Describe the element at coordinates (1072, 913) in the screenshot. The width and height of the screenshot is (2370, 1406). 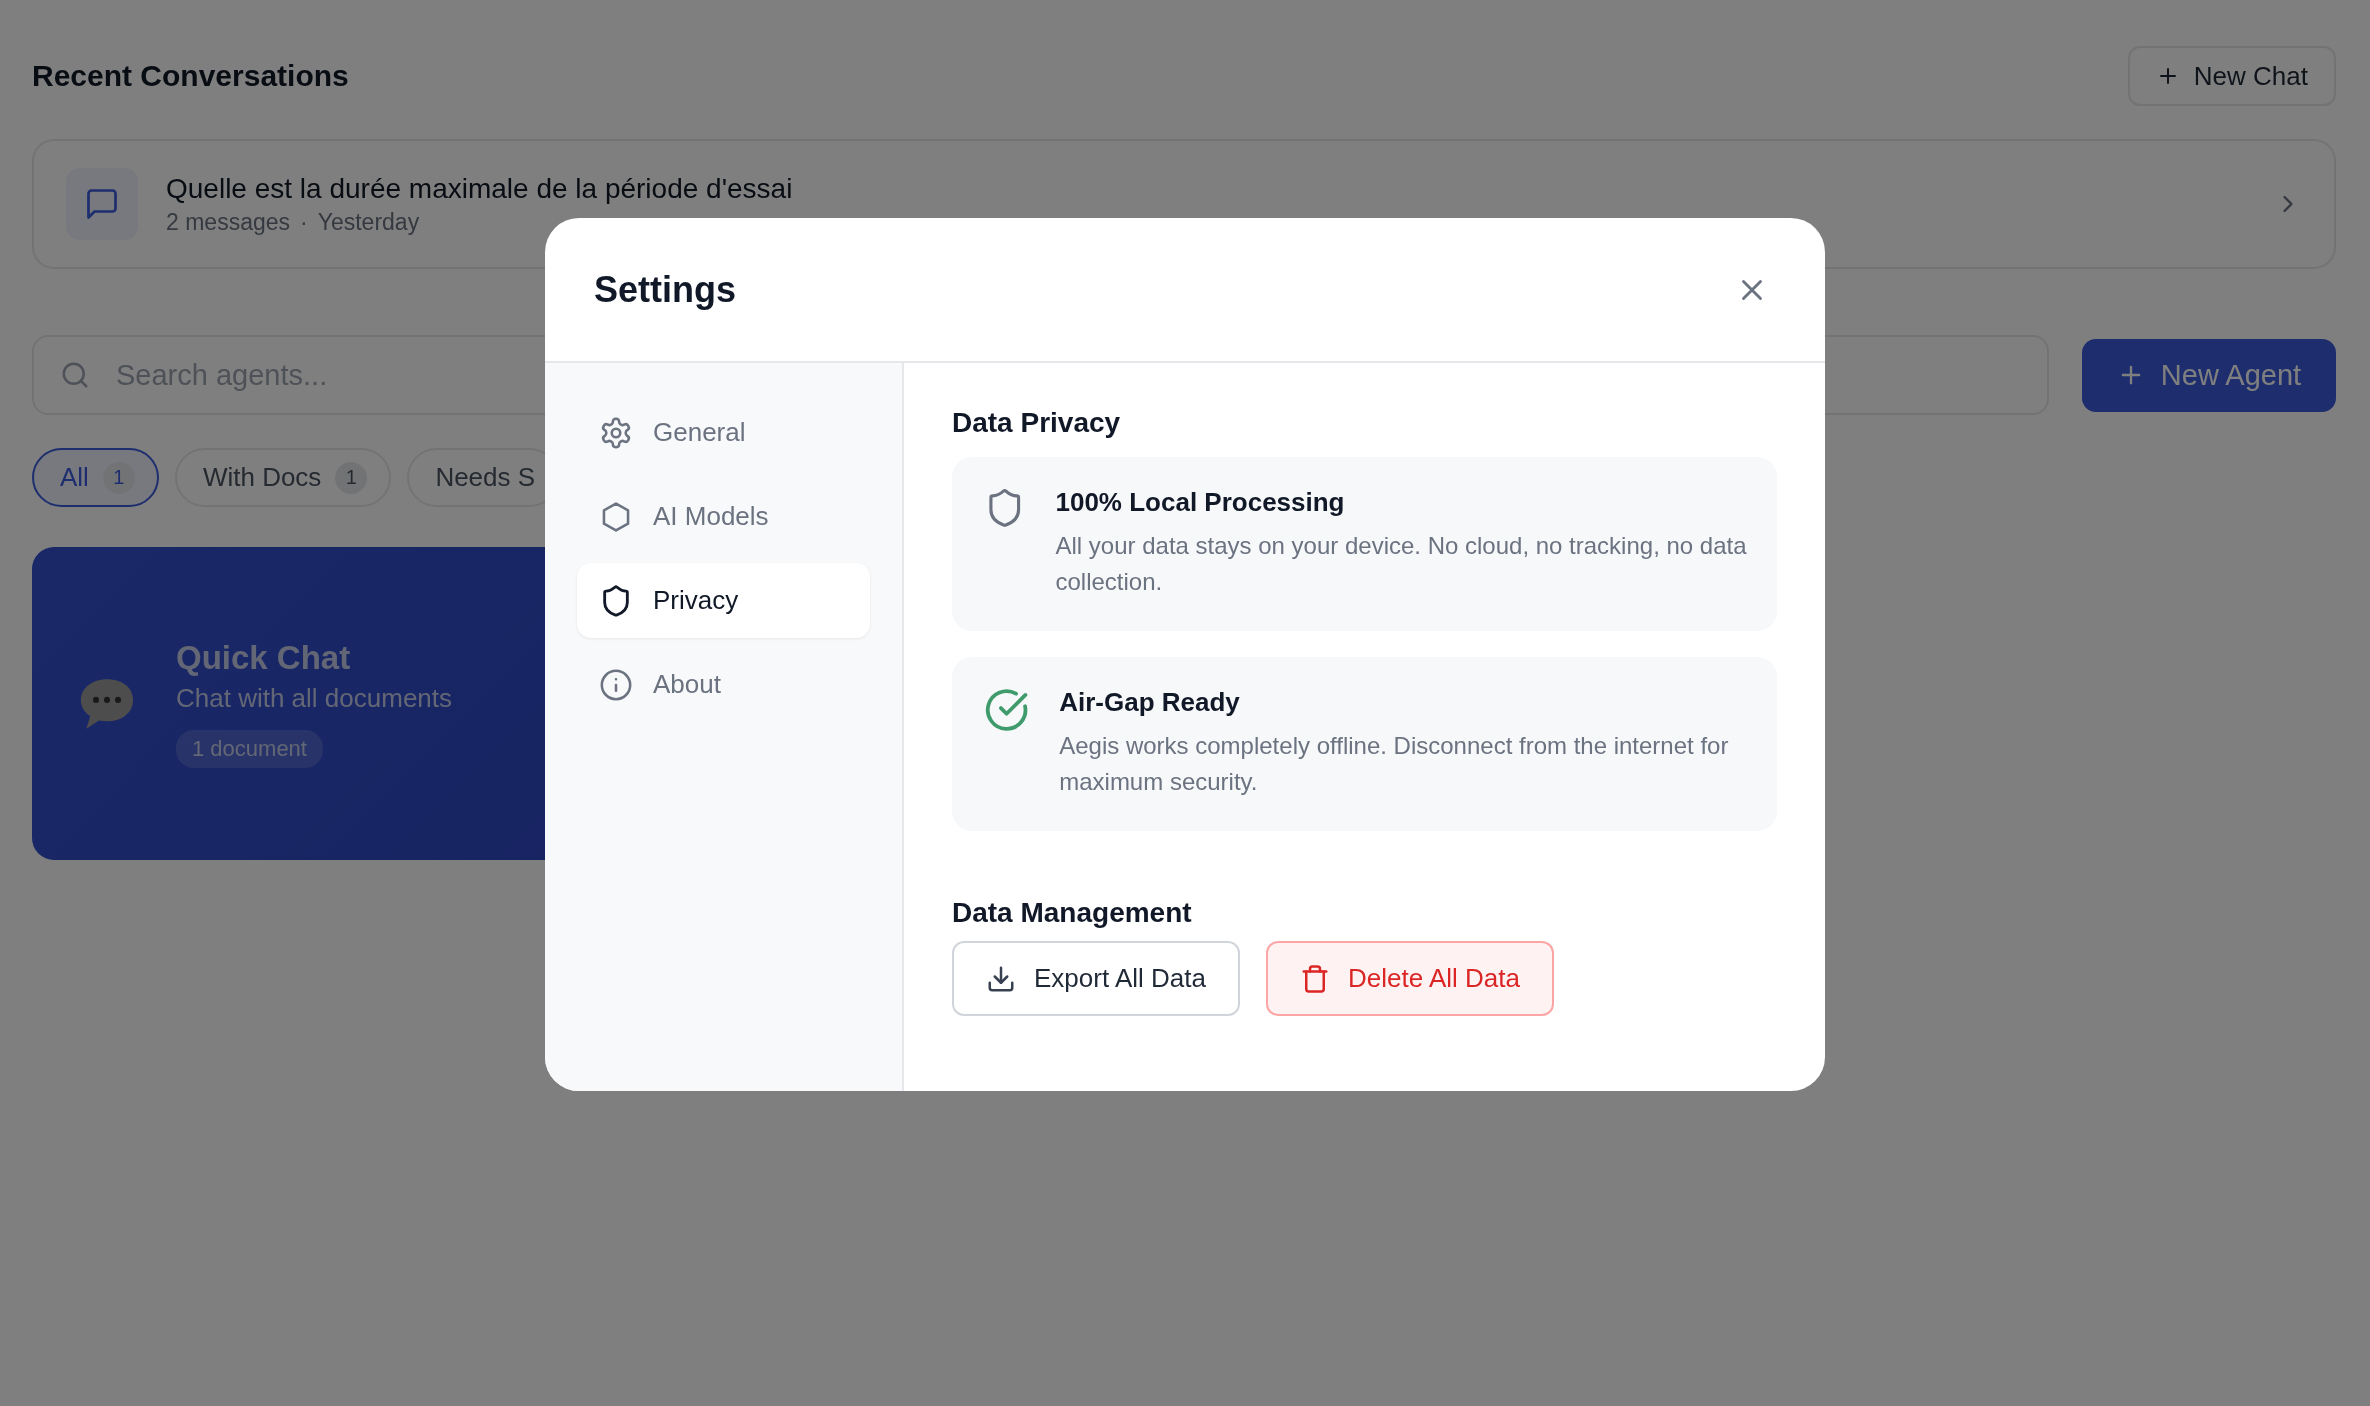
I see `section-heading: Data Management` at that location.